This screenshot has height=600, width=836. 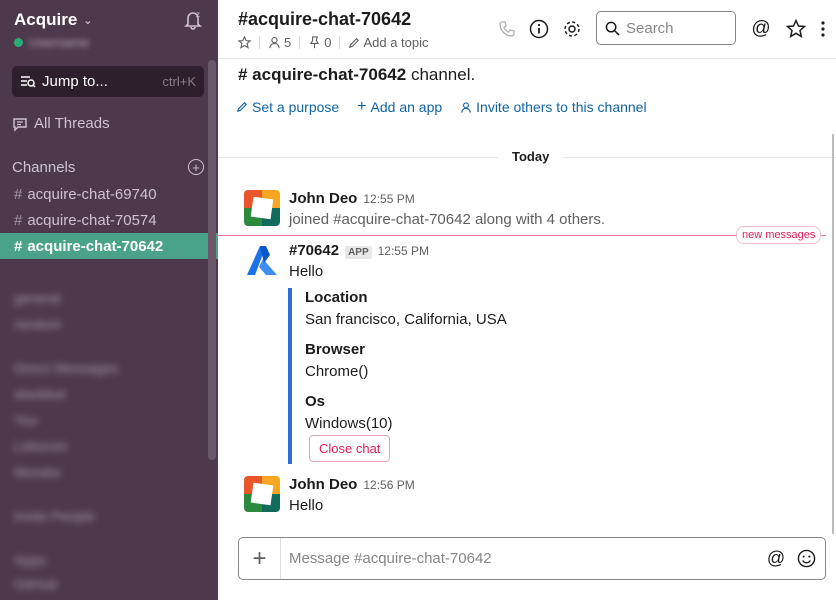 I want to click on add-topic-button: Add a topic, so click(x=388, y=42).